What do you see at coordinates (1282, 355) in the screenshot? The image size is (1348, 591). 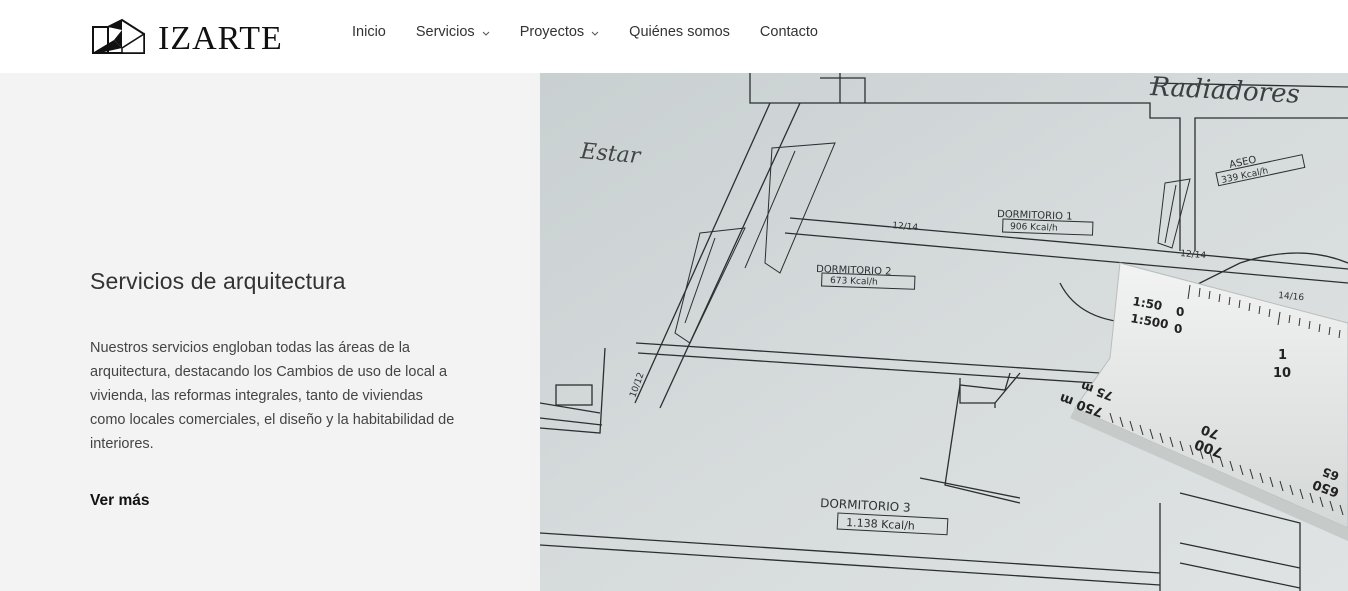 I see `ruler-mark: 1` at bounding box center [1282, 355].